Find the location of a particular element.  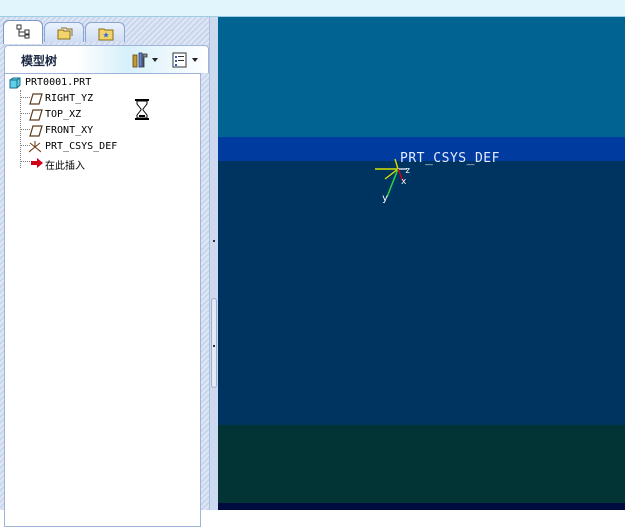

tree-item-label: PRT_CSYS_DEF is located at coordinates (81, 146).